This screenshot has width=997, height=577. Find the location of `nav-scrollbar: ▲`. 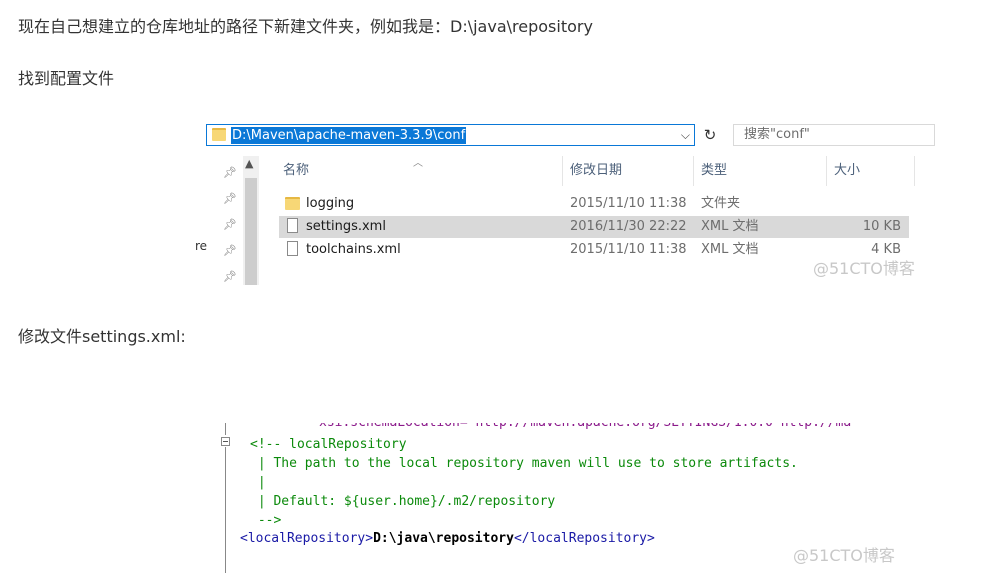

nav-scrollbar: ▲ is located at coordinates (251, 220).